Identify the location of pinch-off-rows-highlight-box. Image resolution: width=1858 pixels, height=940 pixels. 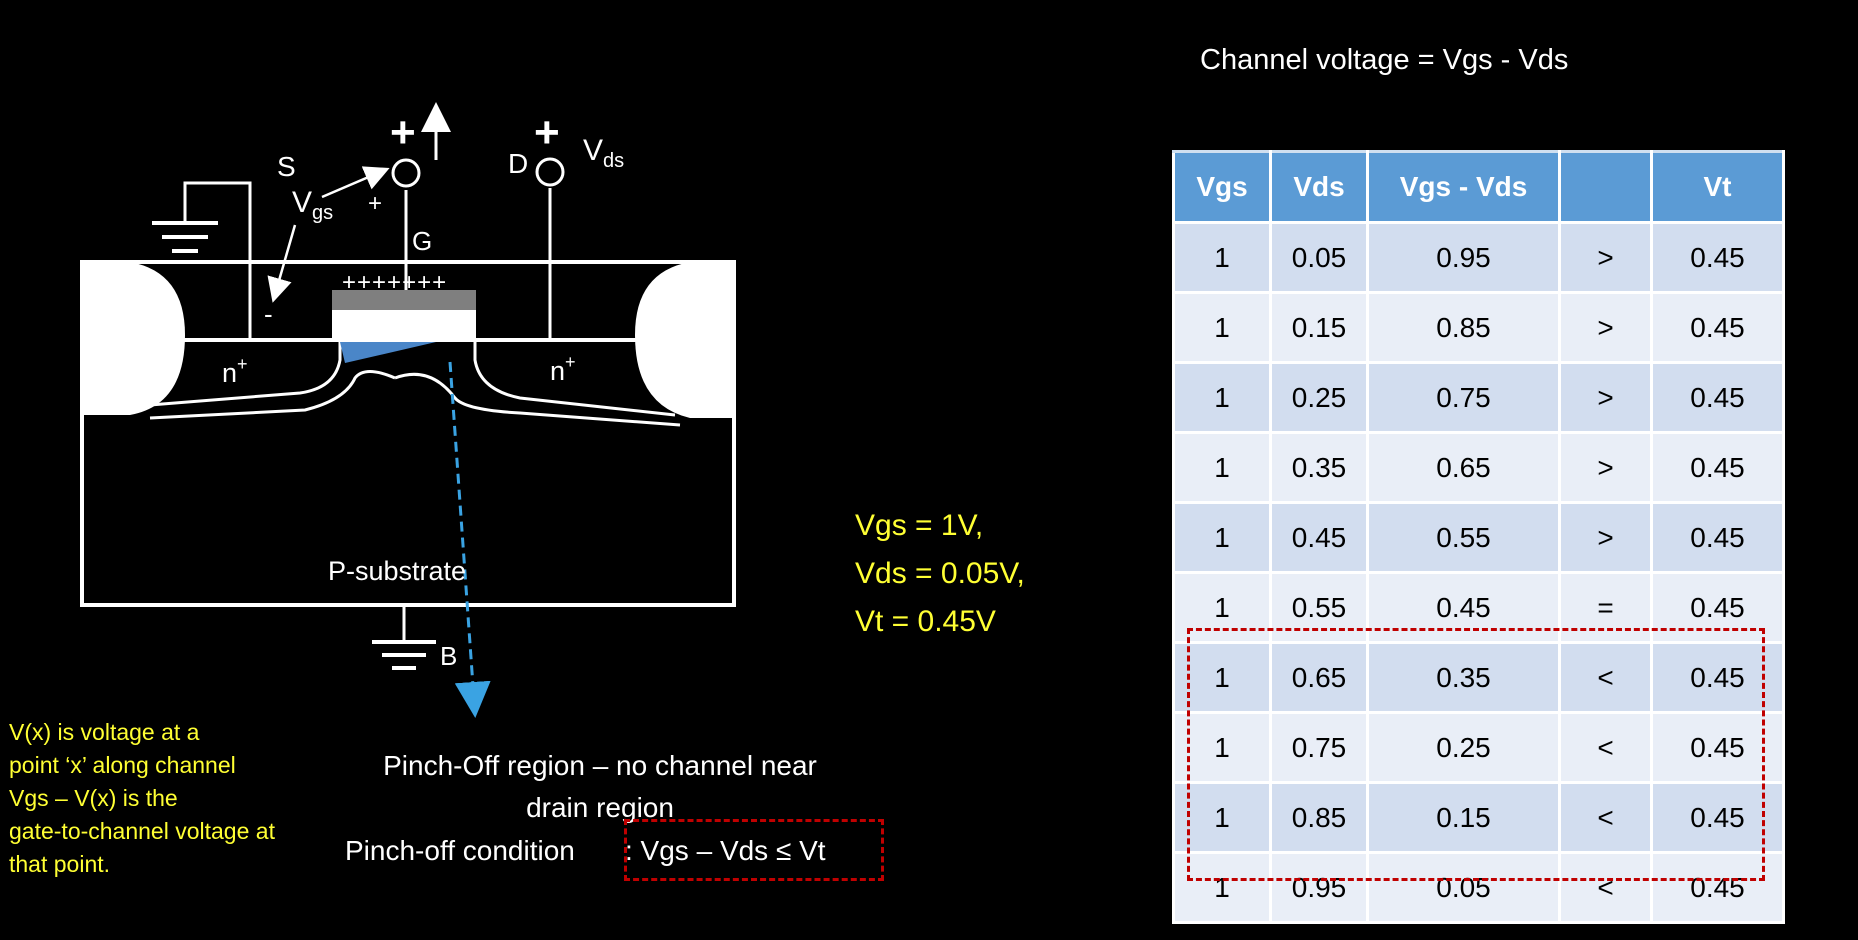
(1476, 754).